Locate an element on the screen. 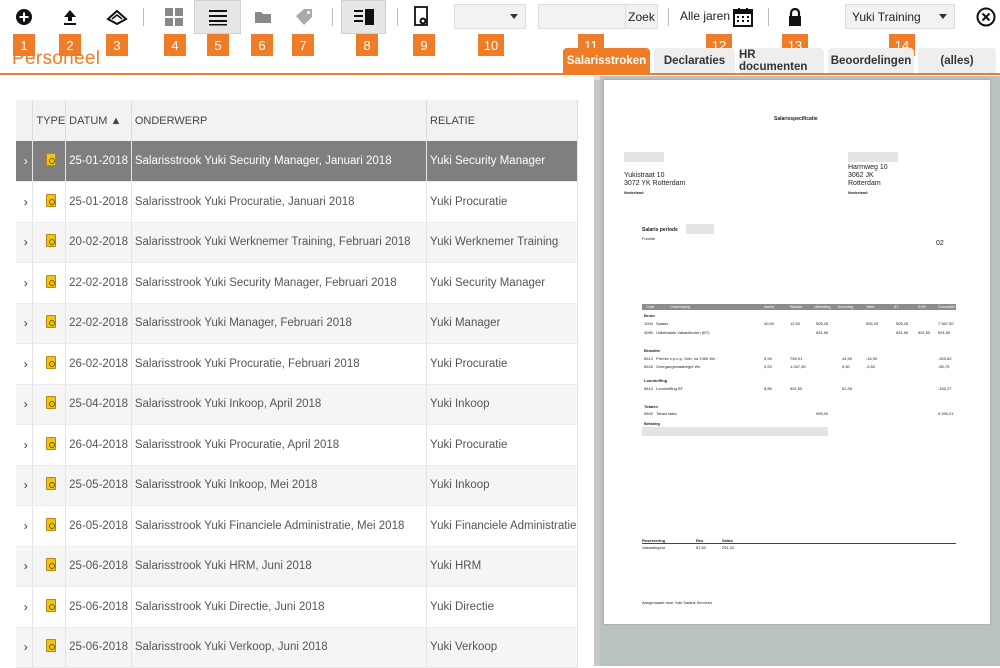 The height and width of the screenshot is (668, 1000). datum-cell: 26-02-2018 is located at coordinates (98, 364).